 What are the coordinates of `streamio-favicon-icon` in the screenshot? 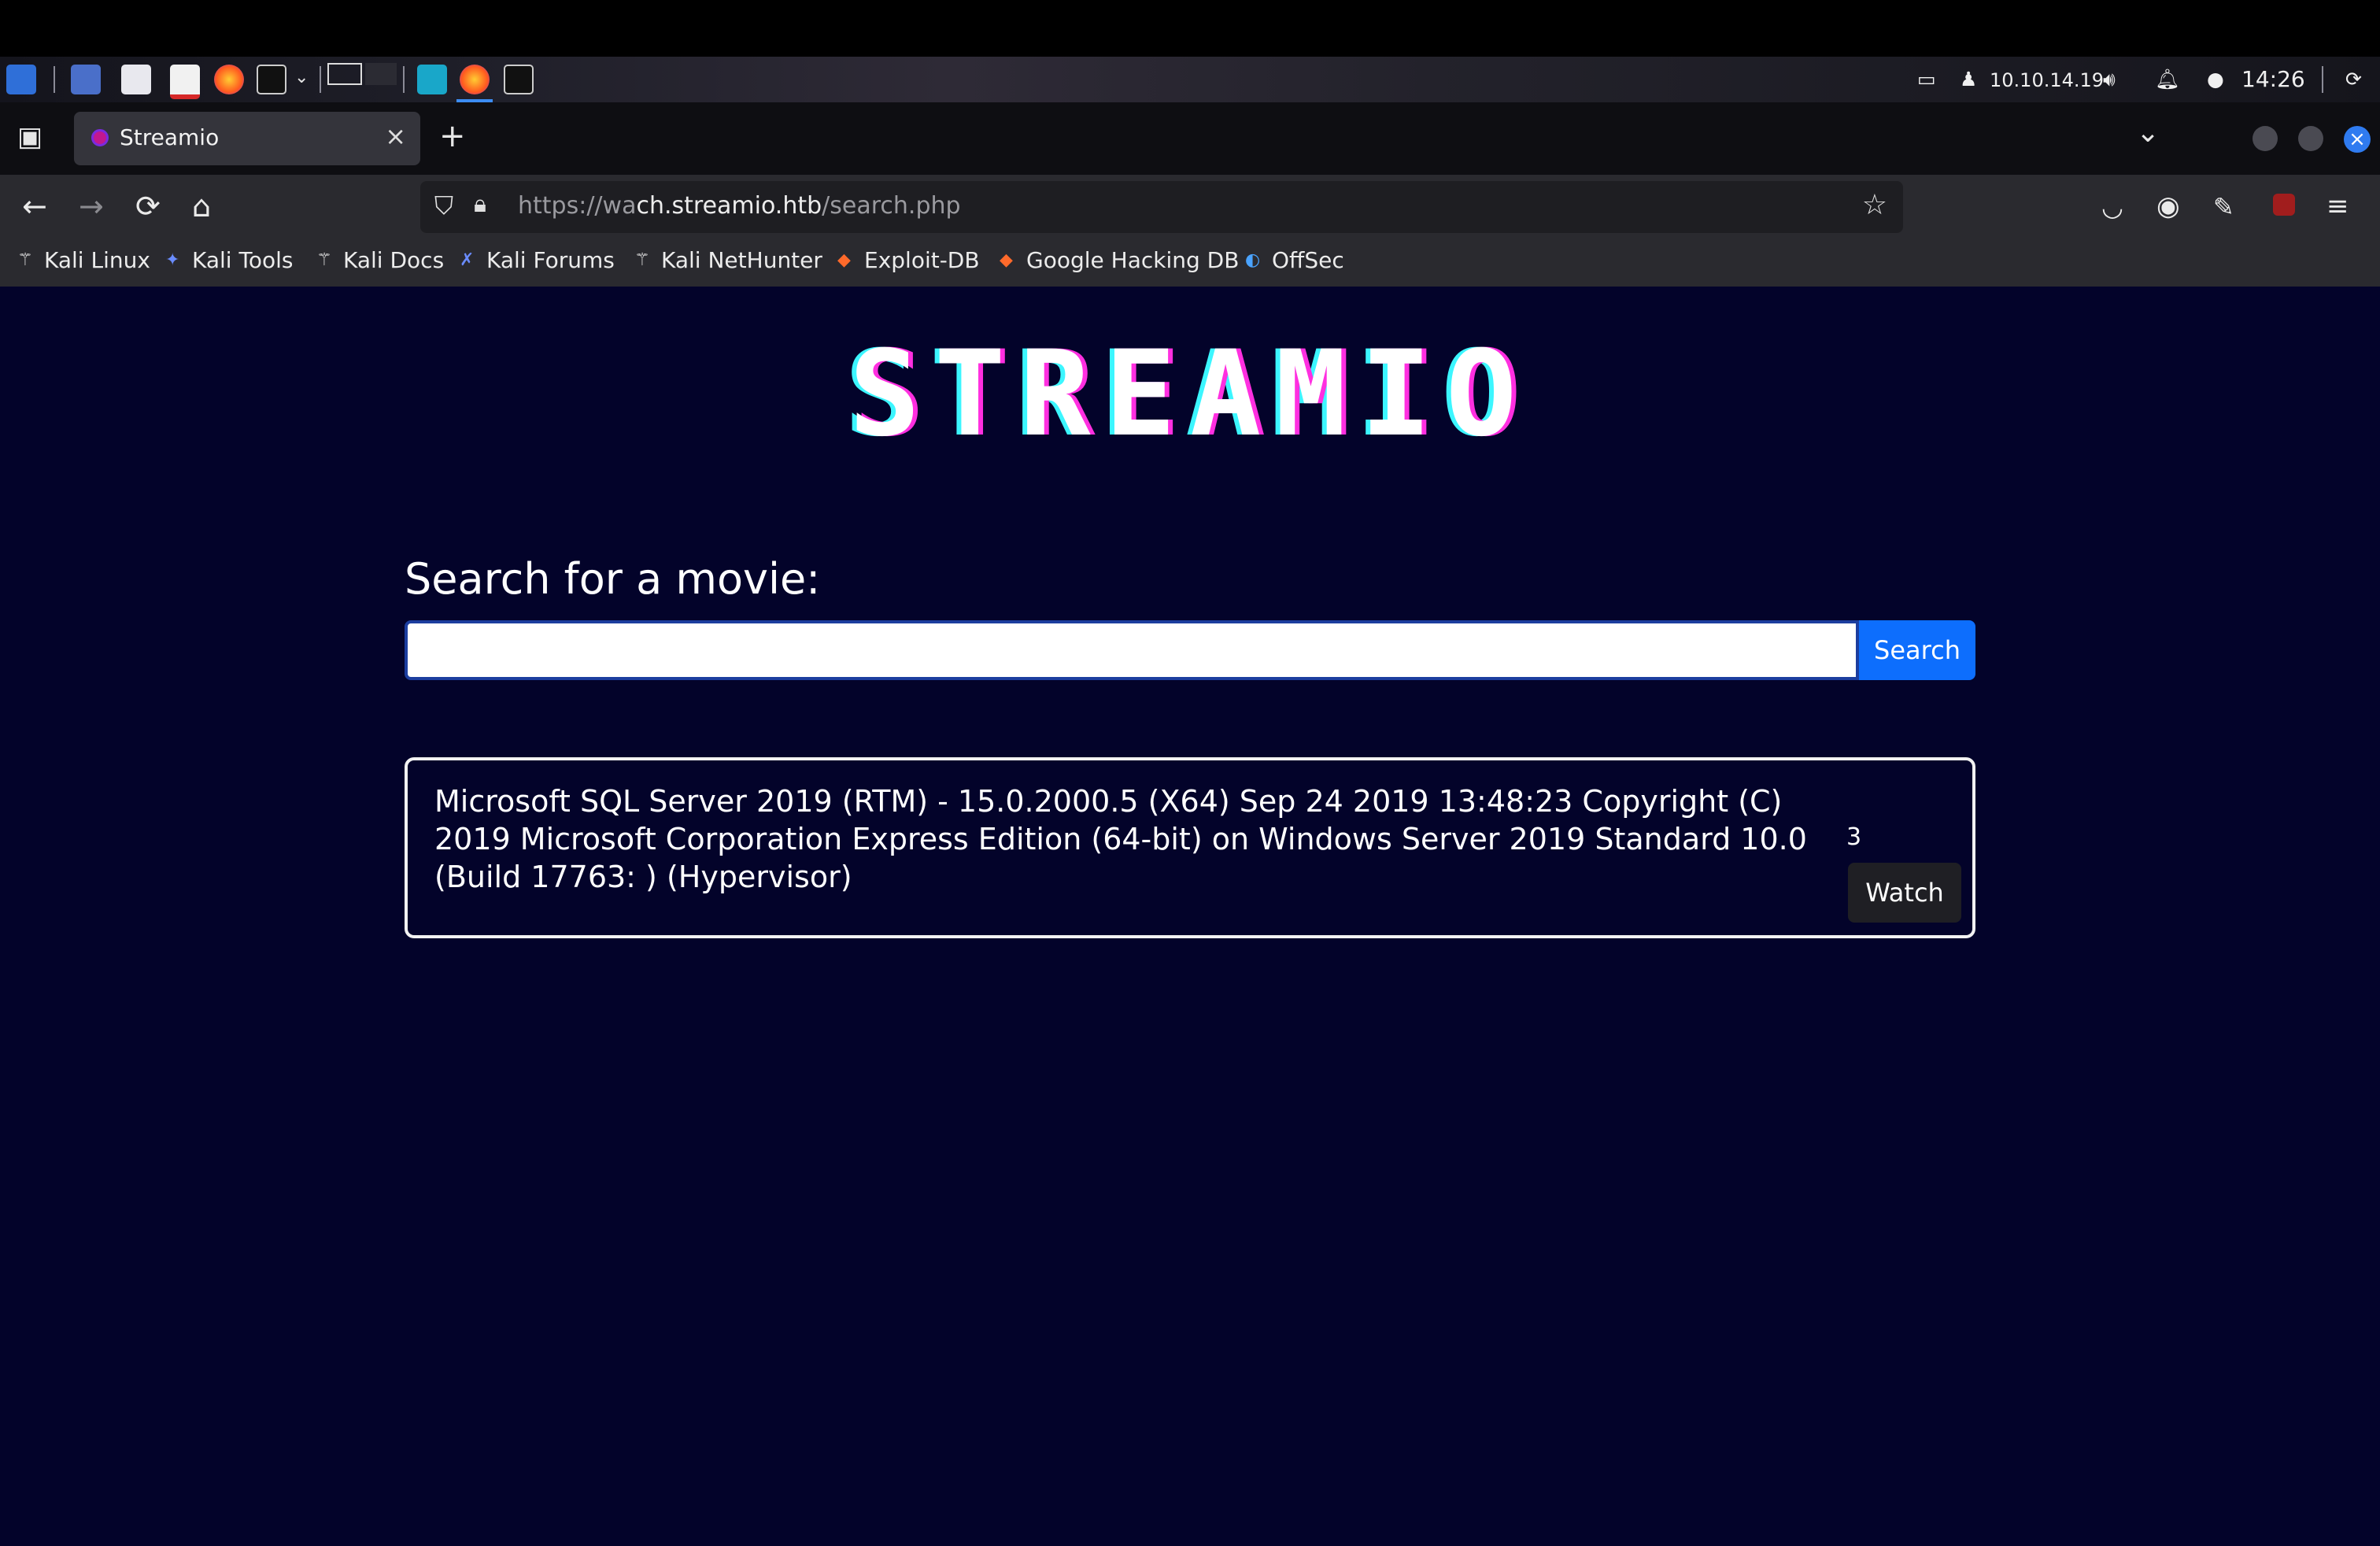 It's located at (100, 137).